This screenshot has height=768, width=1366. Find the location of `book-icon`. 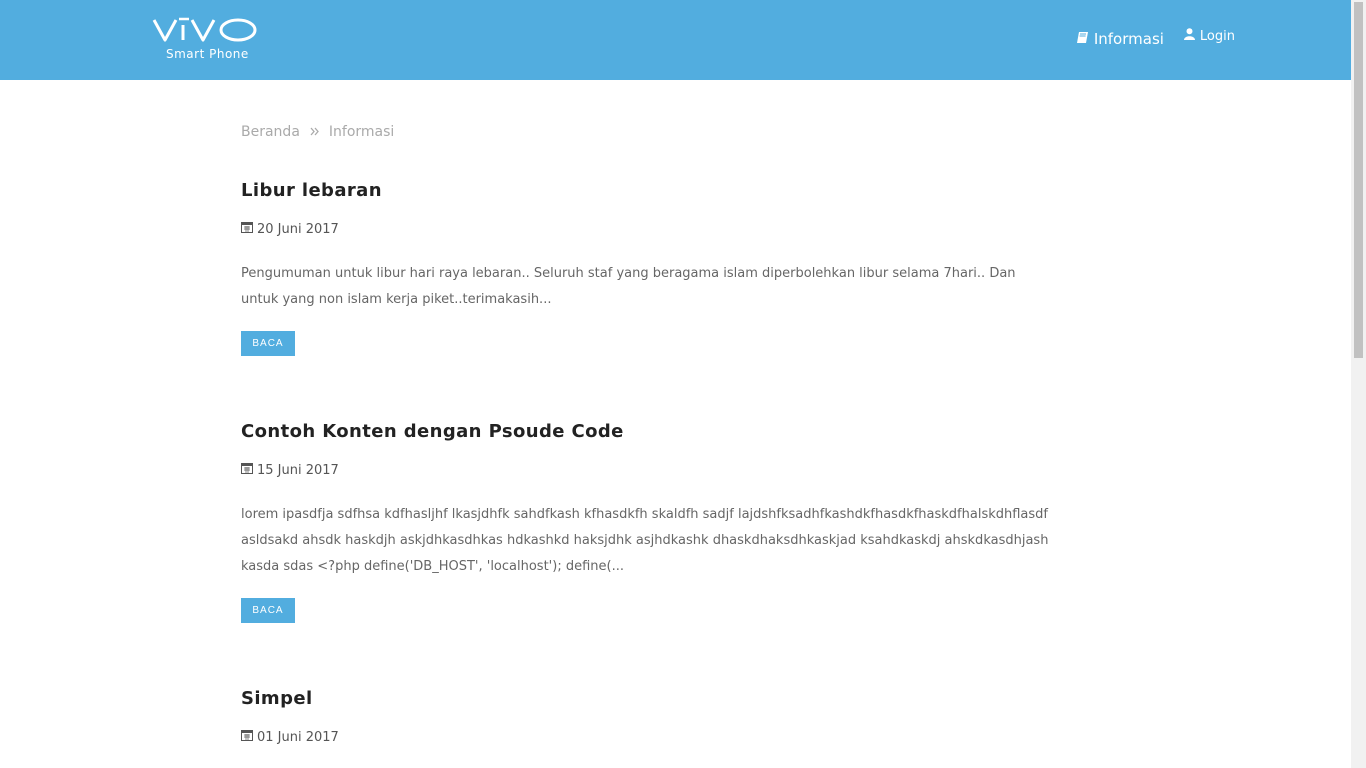

book-icon is located at coordinates (1082, 39).